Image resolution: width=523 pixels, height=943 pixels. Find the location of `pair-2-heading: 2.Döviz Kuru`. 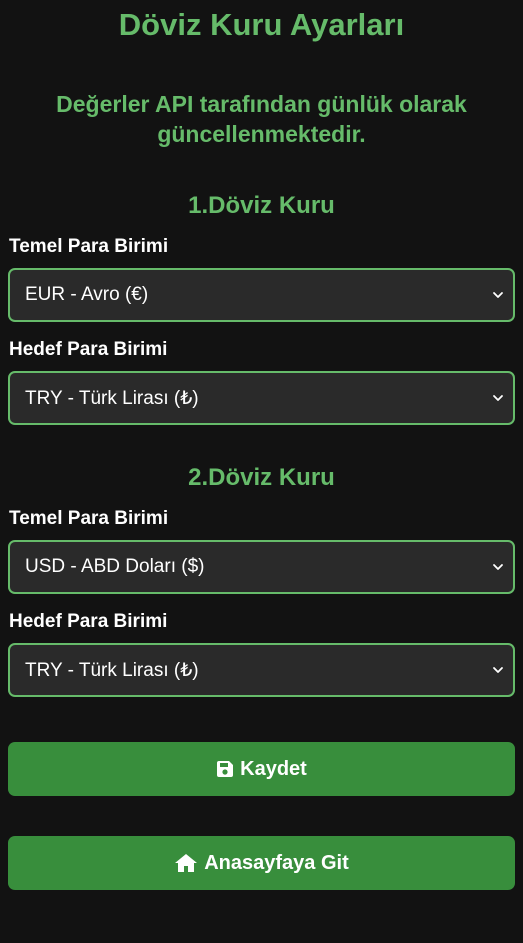

pair-2-heading: 2.Döviz Kuru is located at coordinates (261, 477).